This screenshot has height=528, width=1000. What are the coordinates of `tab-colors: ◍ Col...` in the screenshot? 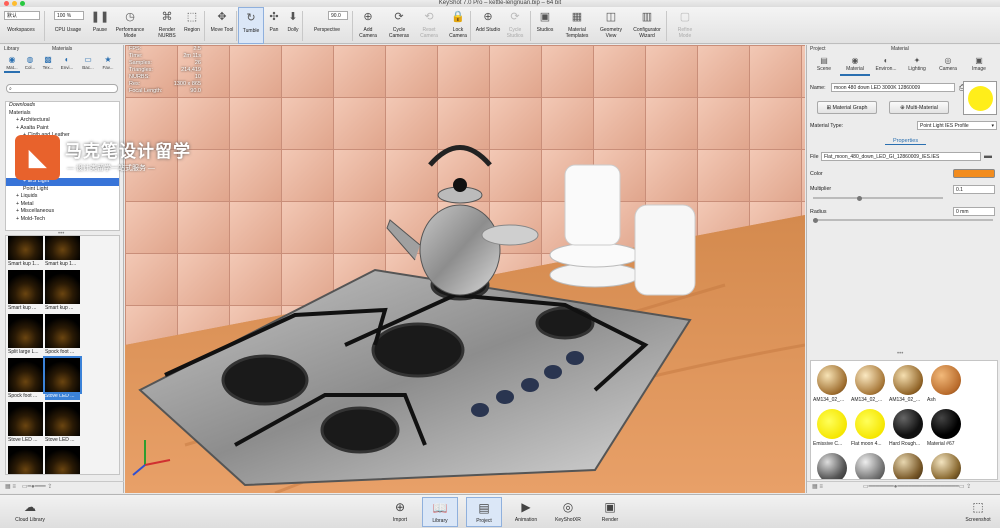 It's located at (30, 63).